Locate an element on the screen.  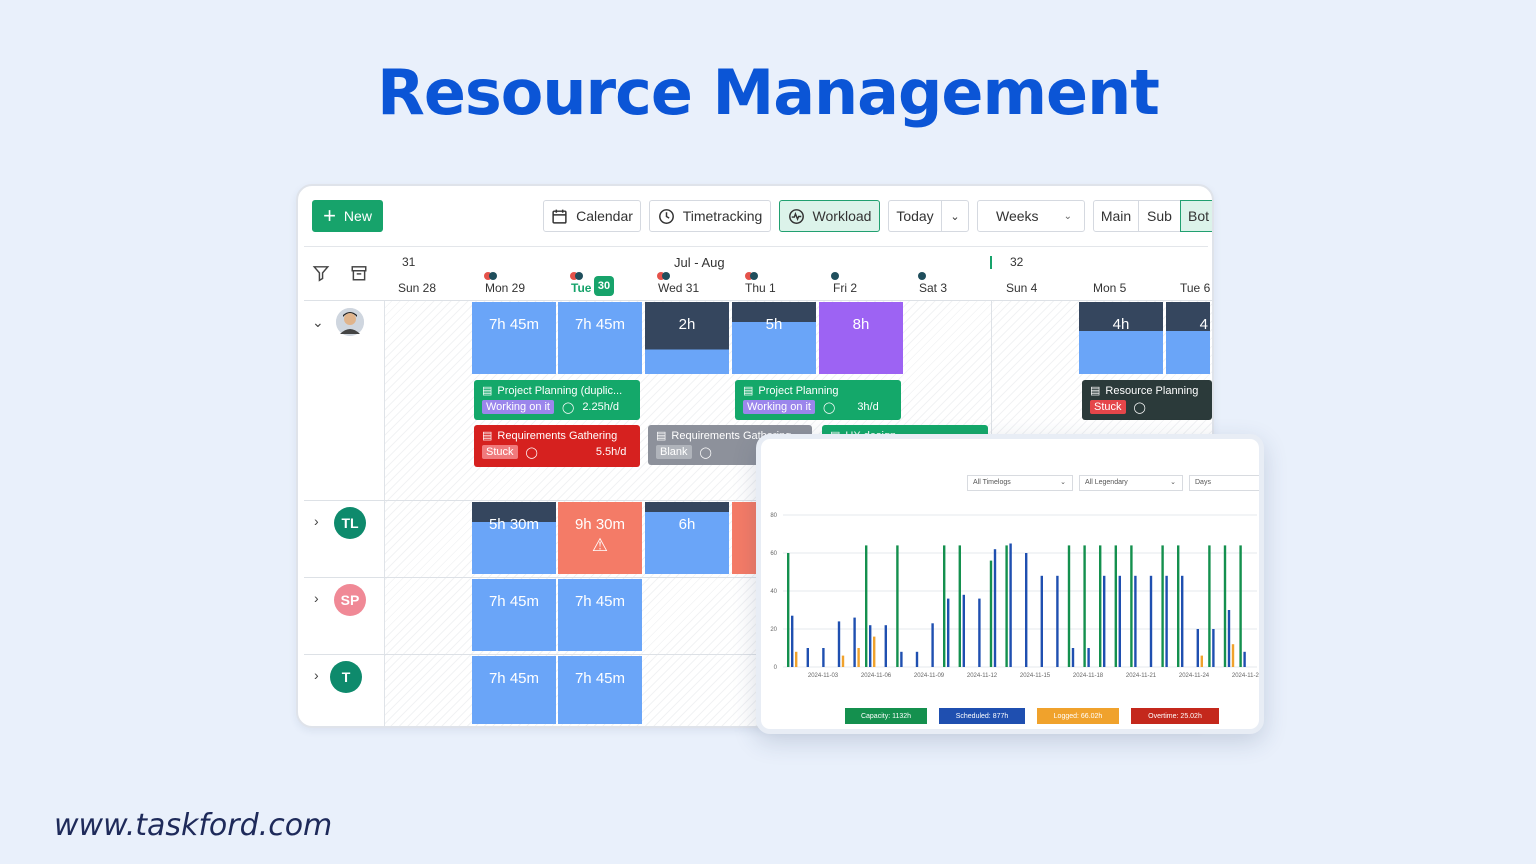
legend-scheduled: Scheduled: 877h is located at coordinates (982, 716).